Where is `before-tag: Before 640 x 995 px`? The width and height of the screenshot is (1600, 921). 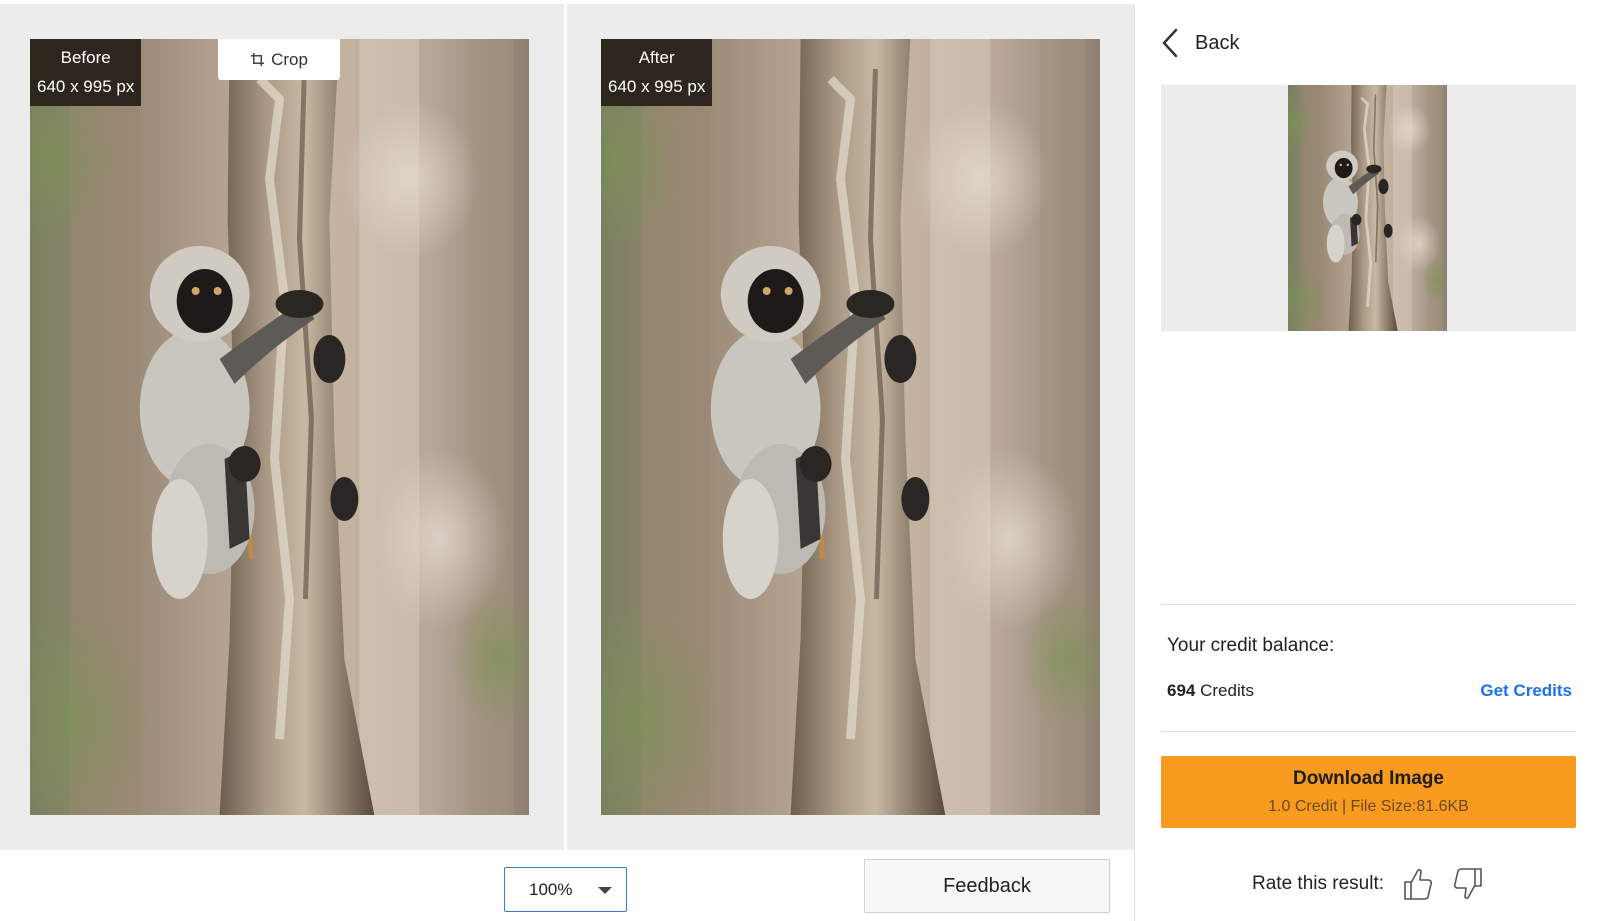
before-tag: Before 640 x 995 px is located at coordinates (86, 72).